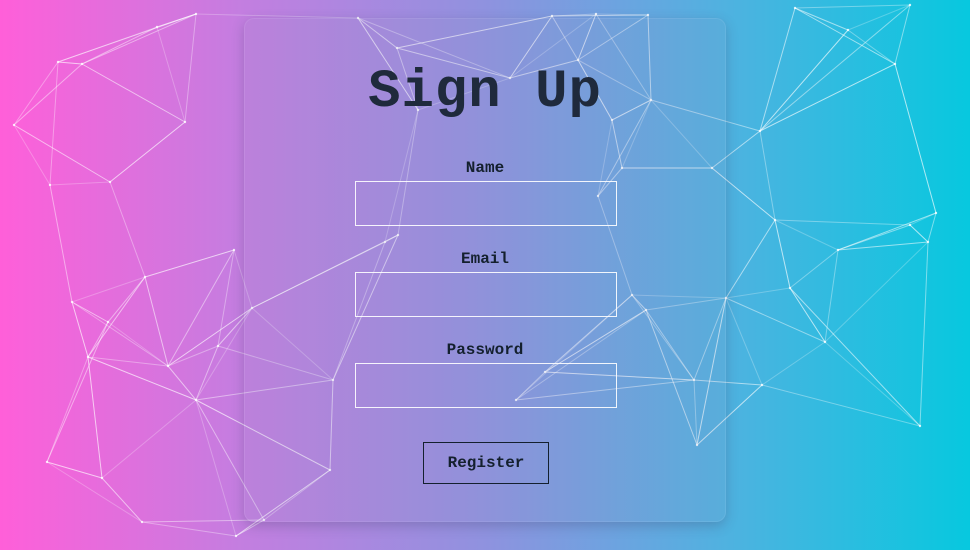 This screenshot has height=550, width=970. I want to click on name-label: Name, so click(485, 168).